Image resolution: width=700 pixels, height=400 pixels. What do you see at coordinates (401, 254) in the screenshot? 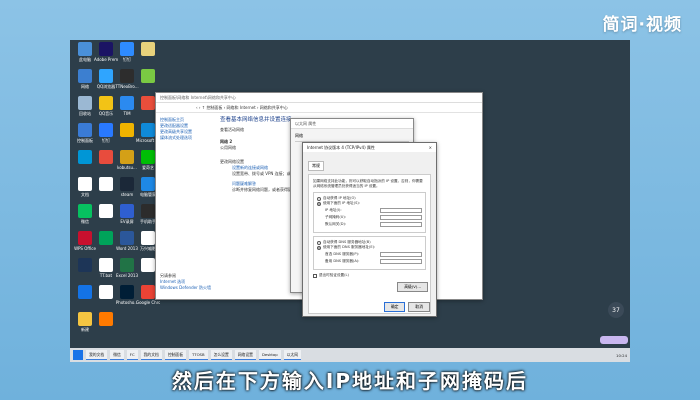
I see `dns1-input` at bounding box center [401, 254].